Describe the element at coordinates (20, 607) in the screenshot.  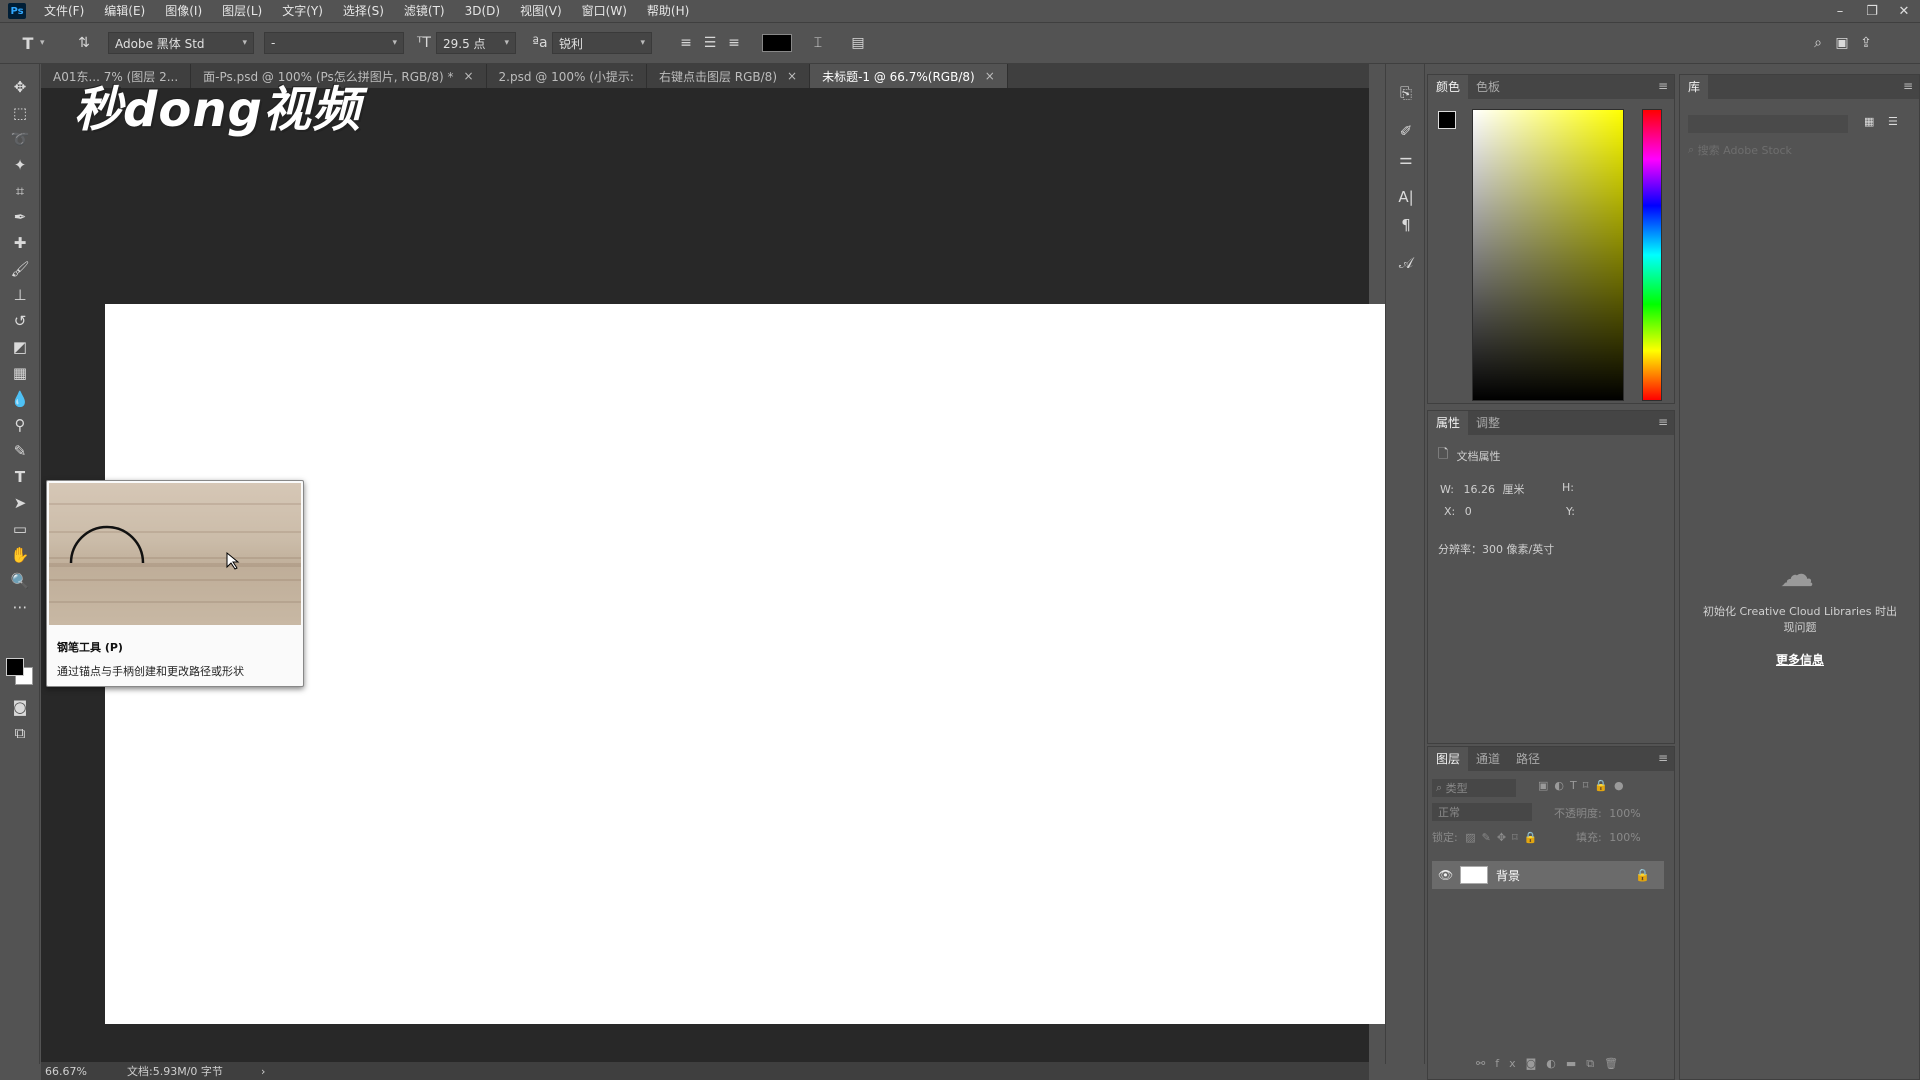
I see `more-tools-icon: ⋯` at that location.